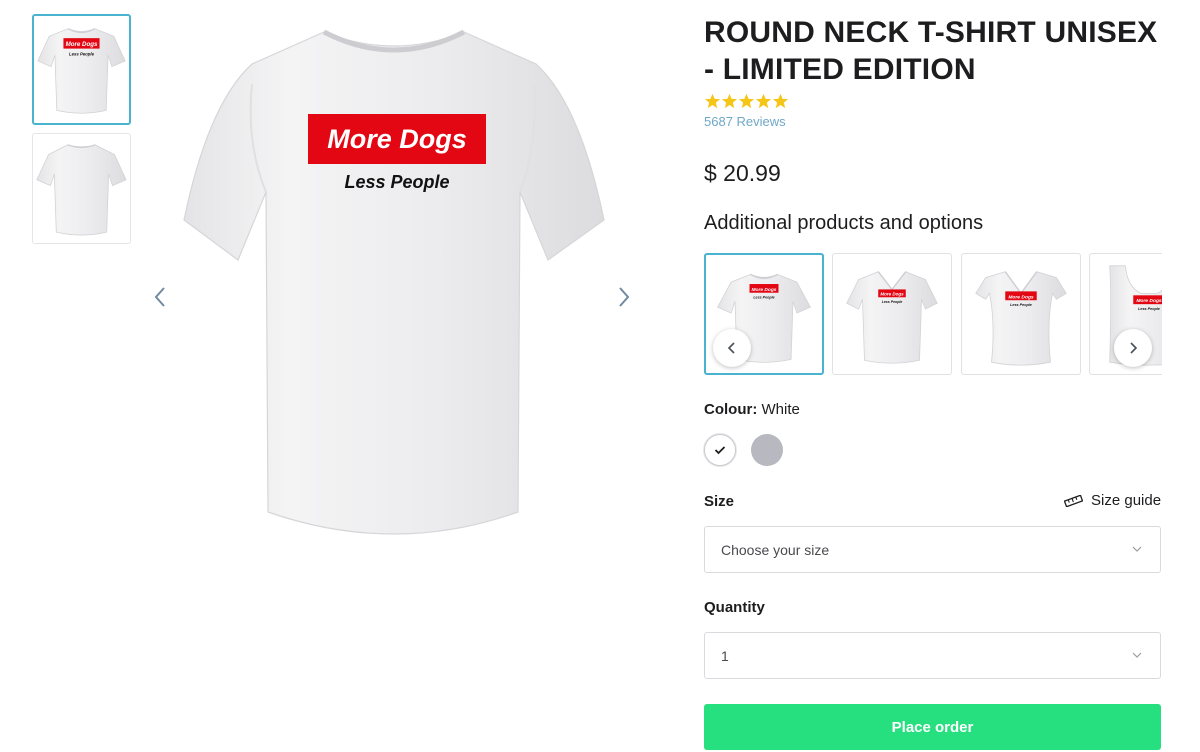 The height and width of the screenshot is (752, 1200). I want to click on ruler-icon, so click(1073, 500).